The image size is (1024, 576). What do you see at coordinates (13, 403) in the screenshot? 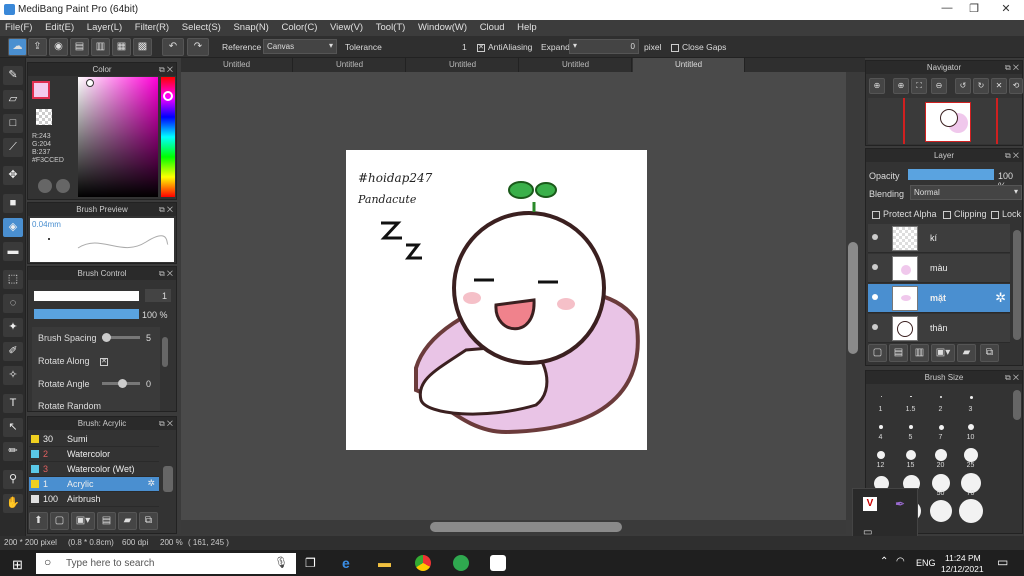
I see `text-tool-icon: T` at bounding box center [13, 403].